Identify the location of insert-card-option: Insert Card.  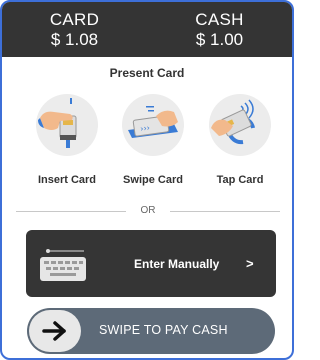
(67, 140).